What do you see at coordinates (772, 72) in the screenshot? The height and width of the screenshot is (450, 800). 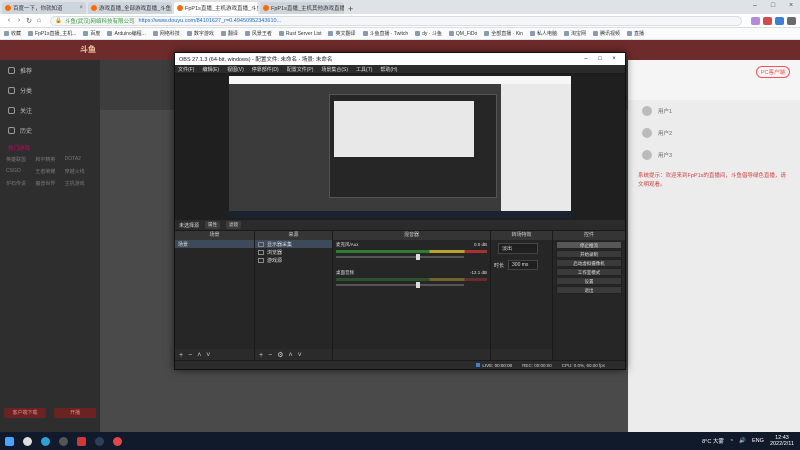 I see `pc-client-button: PC客户端` at bounding box center [772, 72].